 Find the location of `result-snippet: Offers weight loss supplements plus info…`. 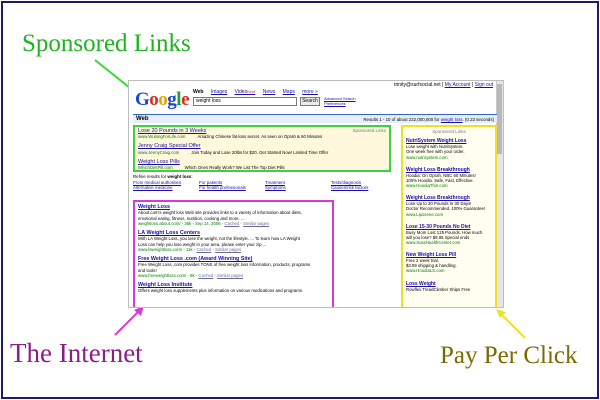

result-snippet: Offers weight loss supplements plus info… is located at coordinates (221, 291).